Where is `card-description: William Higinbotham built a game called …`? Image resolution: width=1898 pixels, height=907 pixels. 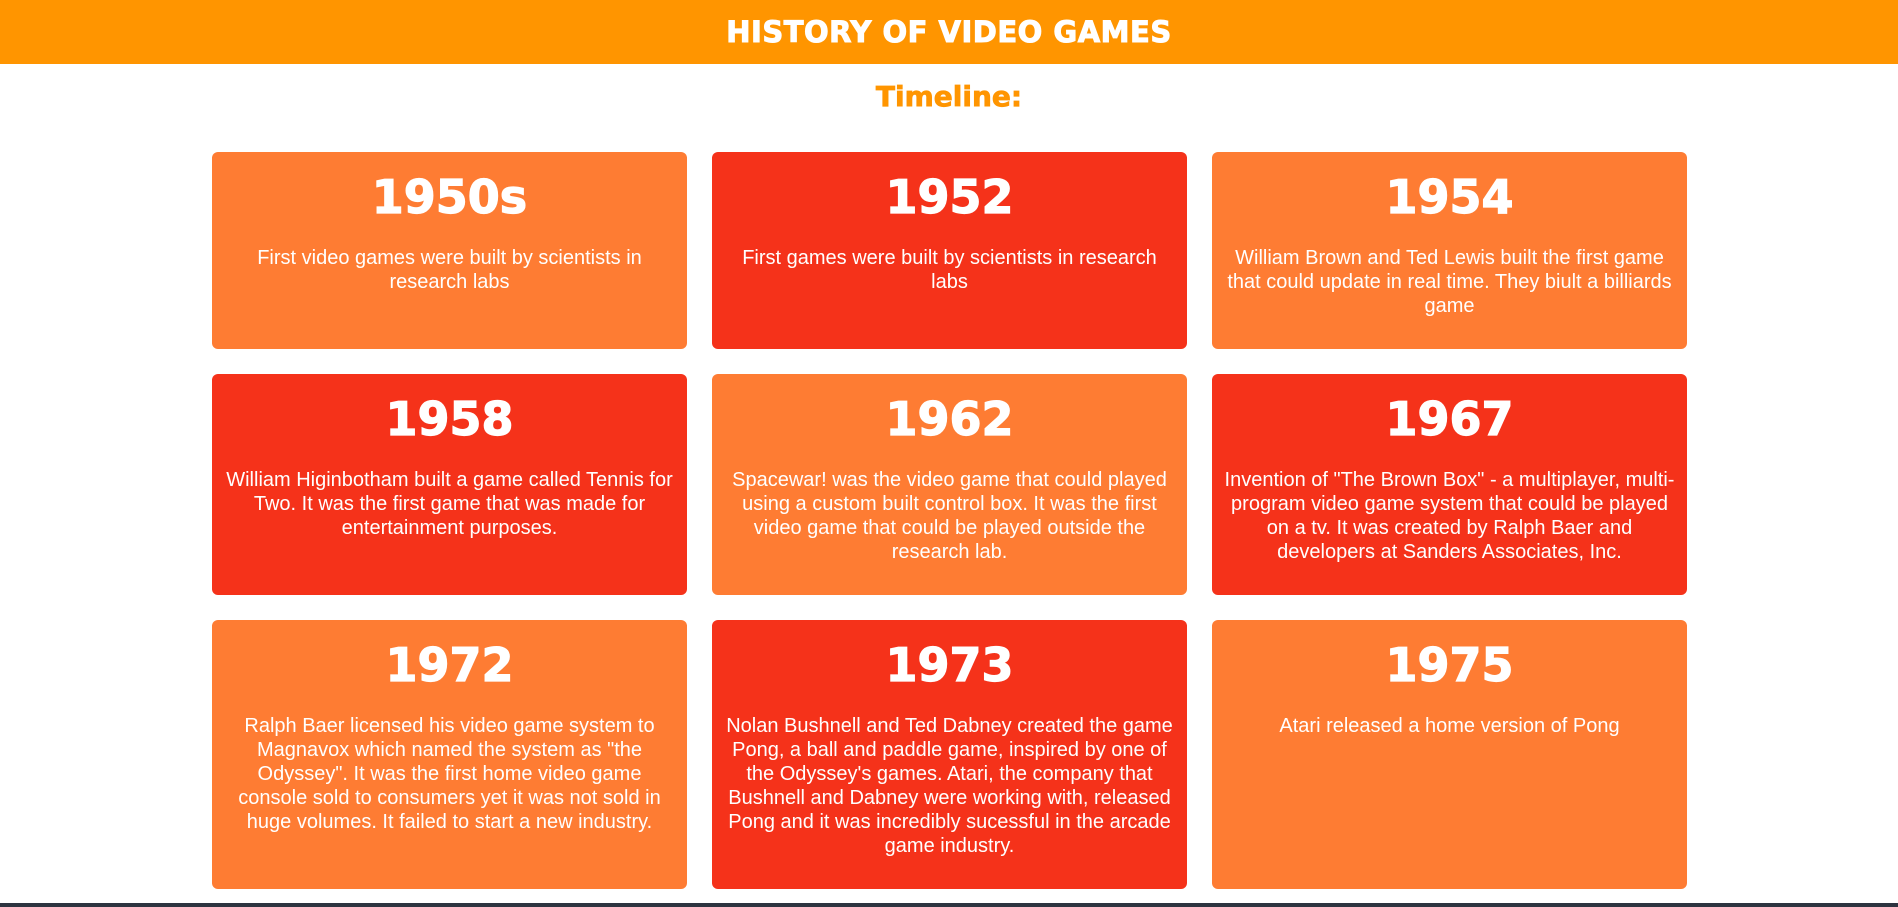 card-description: William Higinbotham built a game called … is located at coordinates (449, 504).